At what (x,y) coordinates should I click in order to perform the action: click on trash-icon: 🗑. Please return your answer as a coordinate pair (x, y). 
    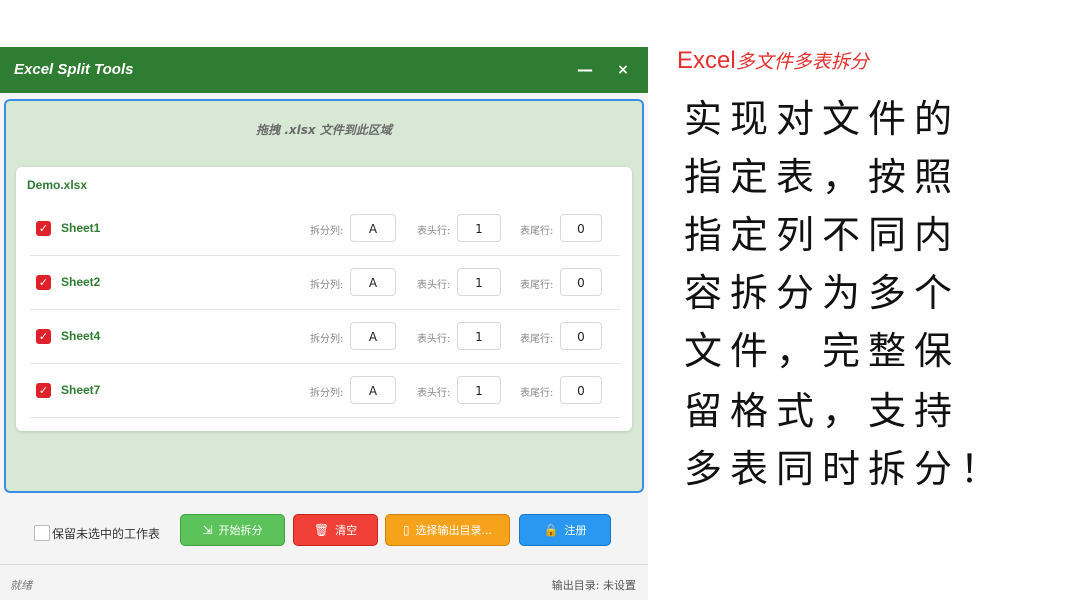
    Looking at the image, I should click on (321, 530).